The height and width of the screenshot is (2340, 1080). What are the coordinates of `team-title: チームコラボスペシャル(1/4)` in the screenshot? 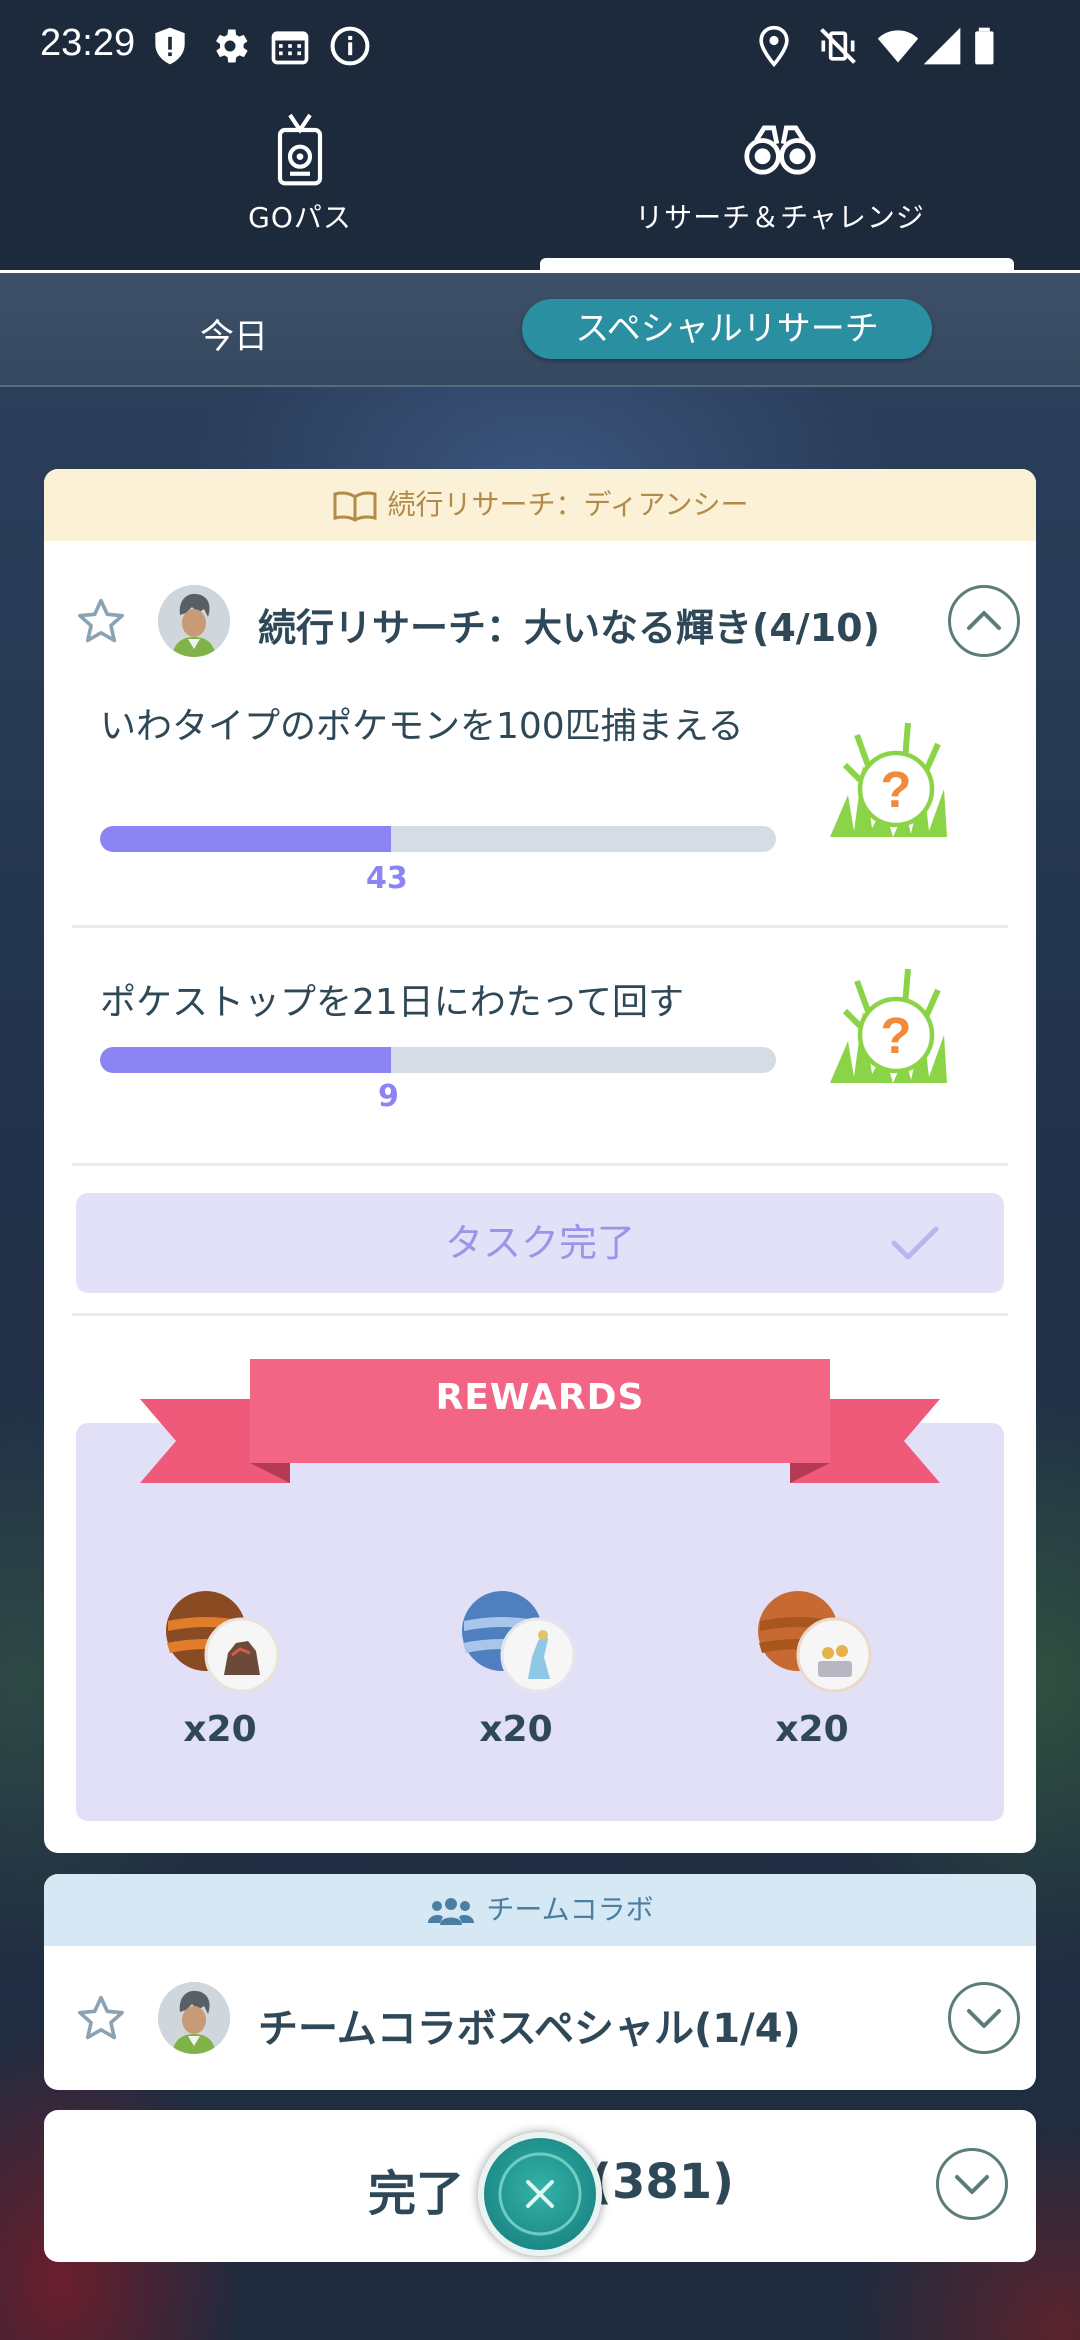 It's located at (529, 2029).